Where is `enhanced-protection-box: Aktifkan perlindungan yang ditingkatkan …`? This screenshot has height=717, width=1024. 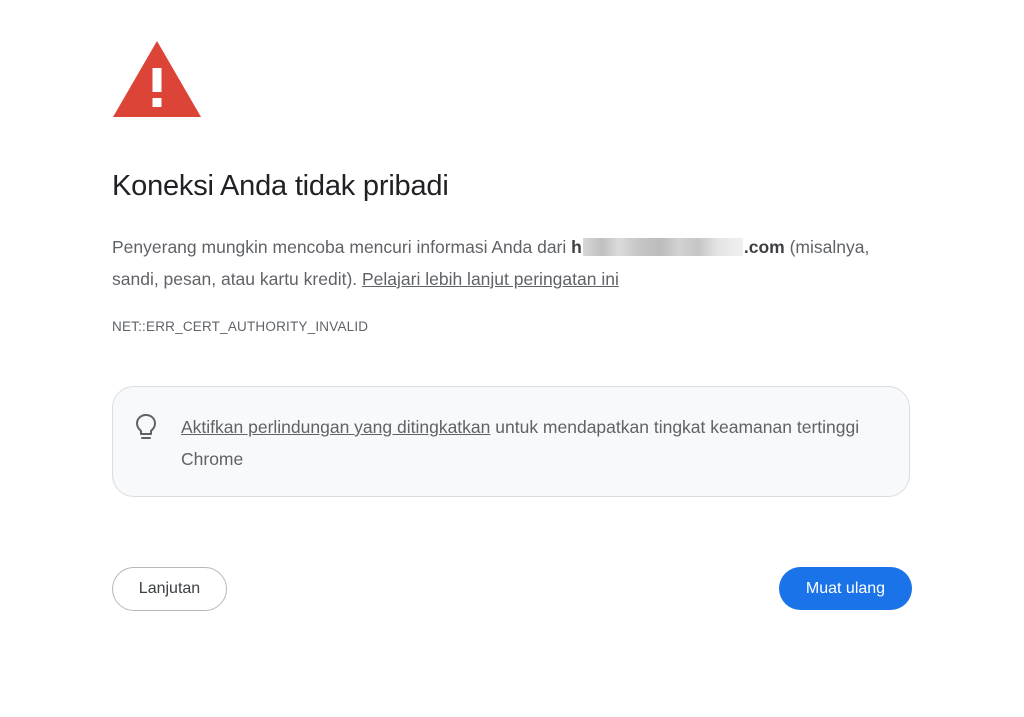 enhanced-protection-box: Aktifkan perlindungan yang ditingkatkan … is located at coordinates (511, 441).